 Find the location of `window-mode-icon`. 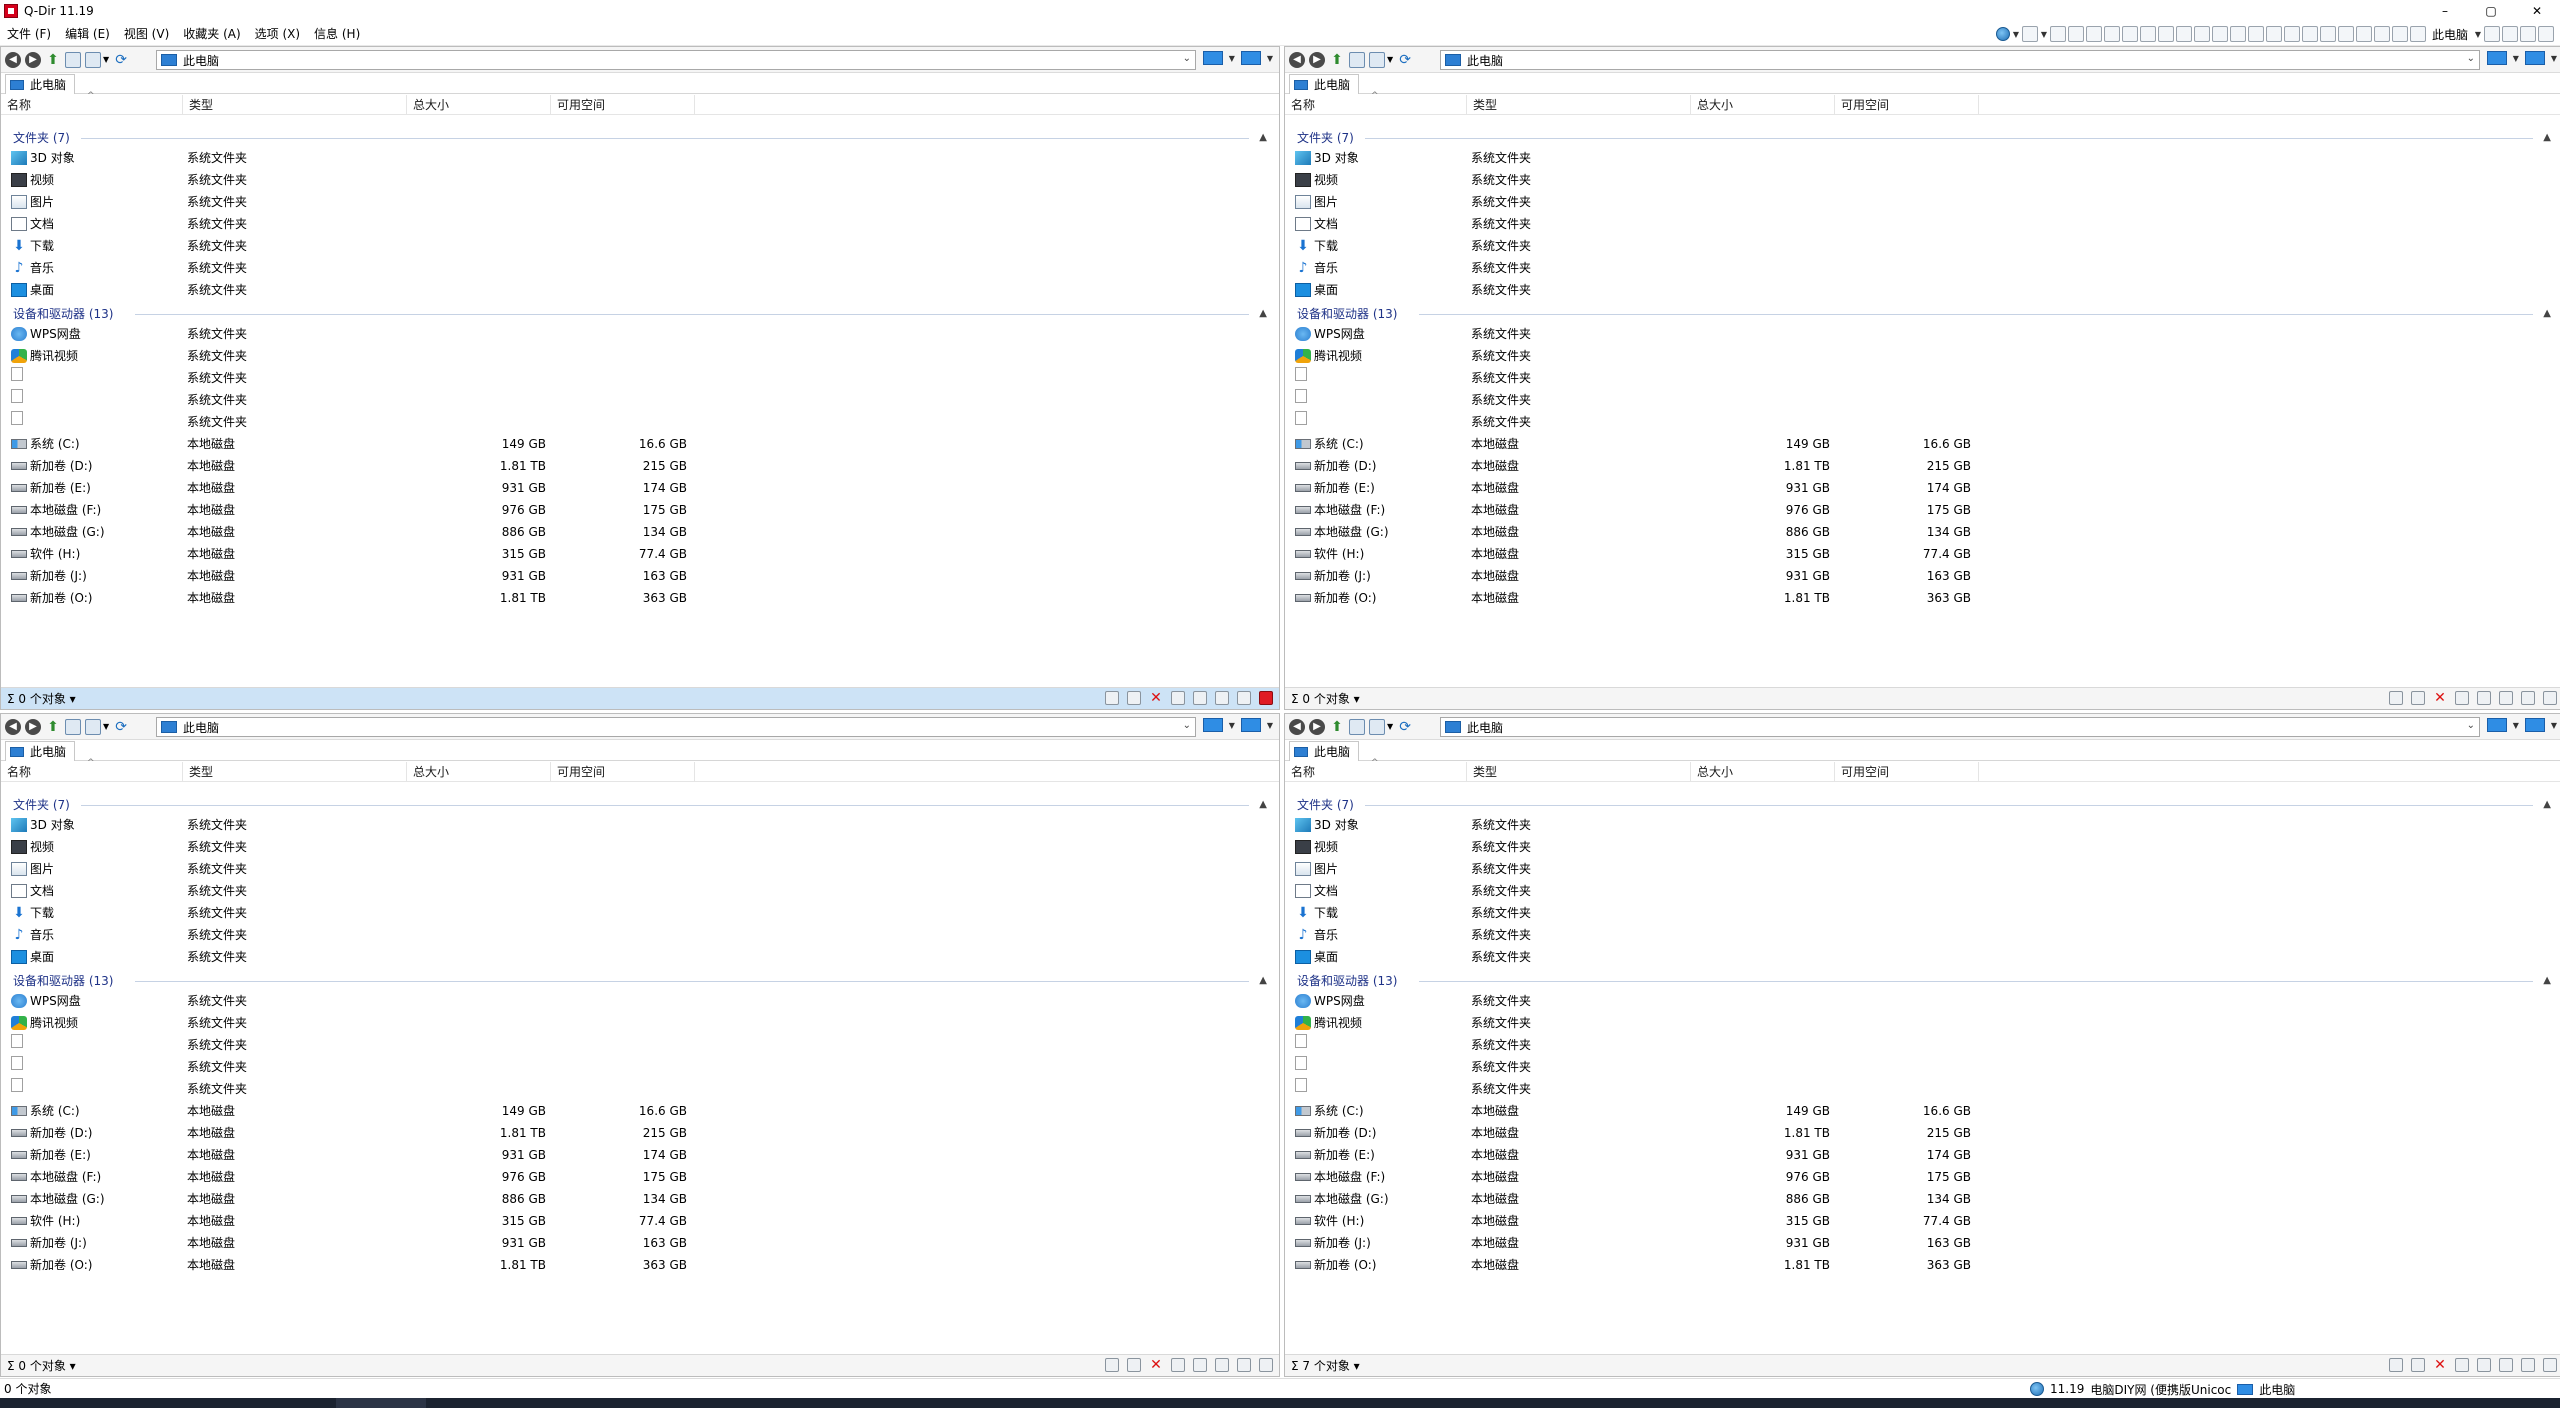

window-mode-icon is located at coordinates (2546, 34).